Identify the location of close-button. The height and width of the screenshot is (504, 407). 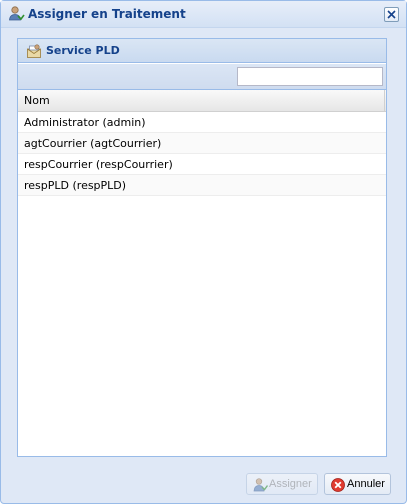
(391, 14).